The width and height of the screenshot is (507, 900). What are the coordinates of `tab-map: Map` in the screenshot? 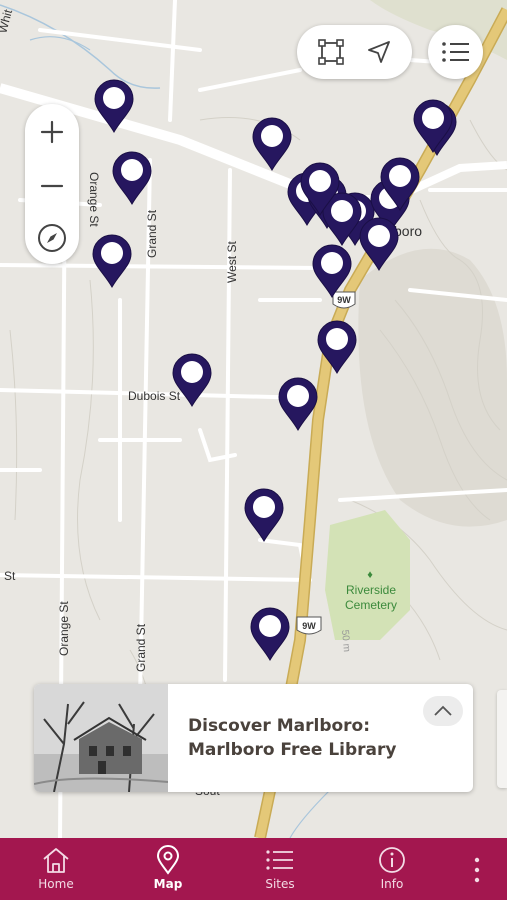 It's located at (168, 869).